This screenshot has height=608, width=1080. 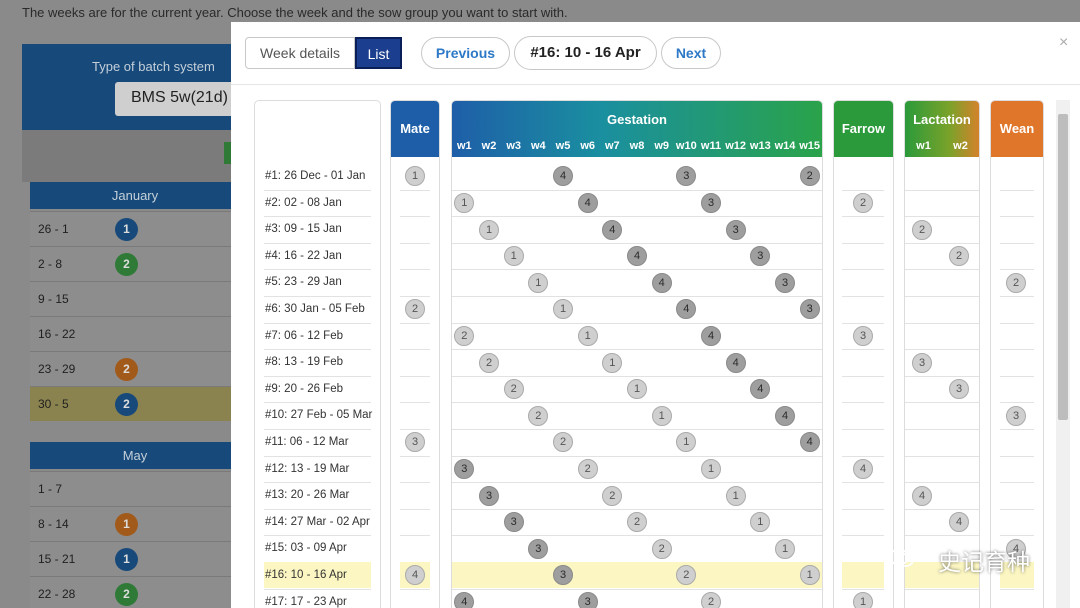 I want to click on calendar-week-row: 15 - 21 1, so click(x=135, y=558).